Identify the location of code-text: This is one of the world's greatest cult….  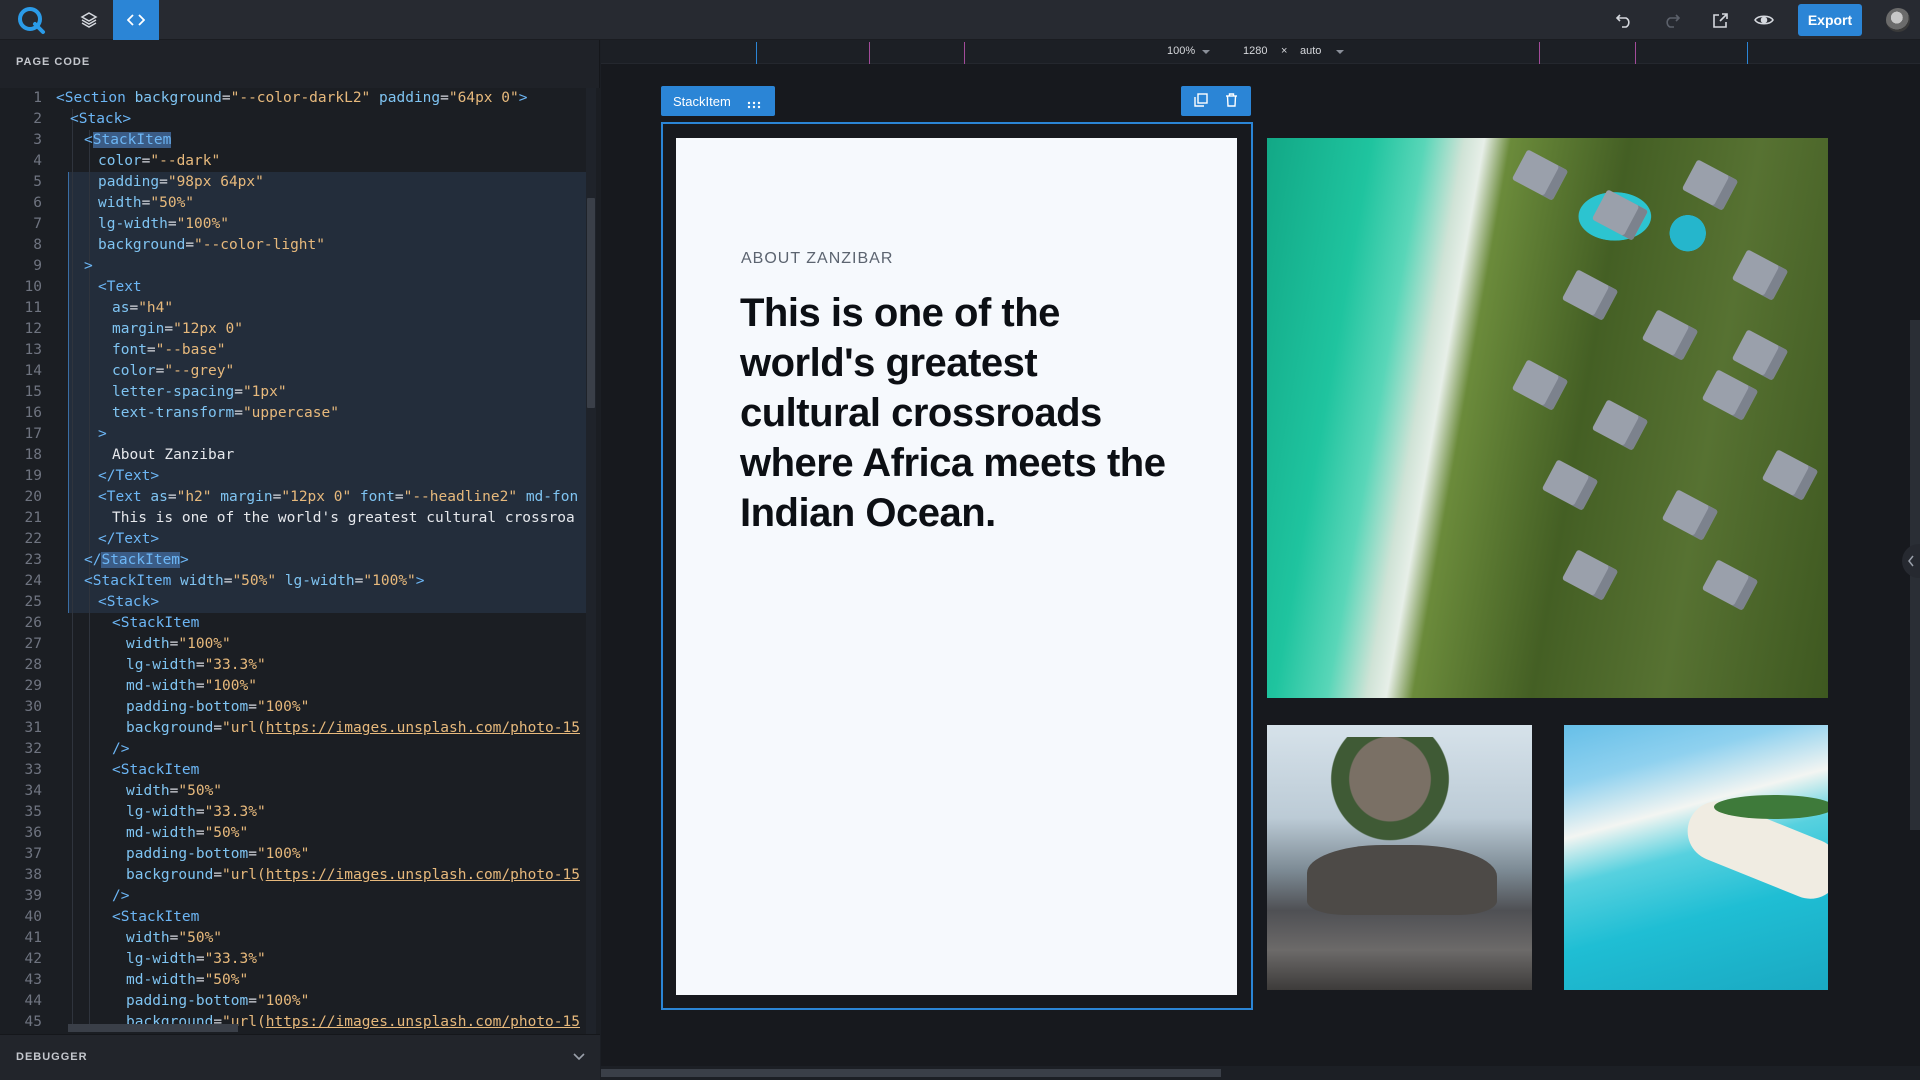
(343, 518).